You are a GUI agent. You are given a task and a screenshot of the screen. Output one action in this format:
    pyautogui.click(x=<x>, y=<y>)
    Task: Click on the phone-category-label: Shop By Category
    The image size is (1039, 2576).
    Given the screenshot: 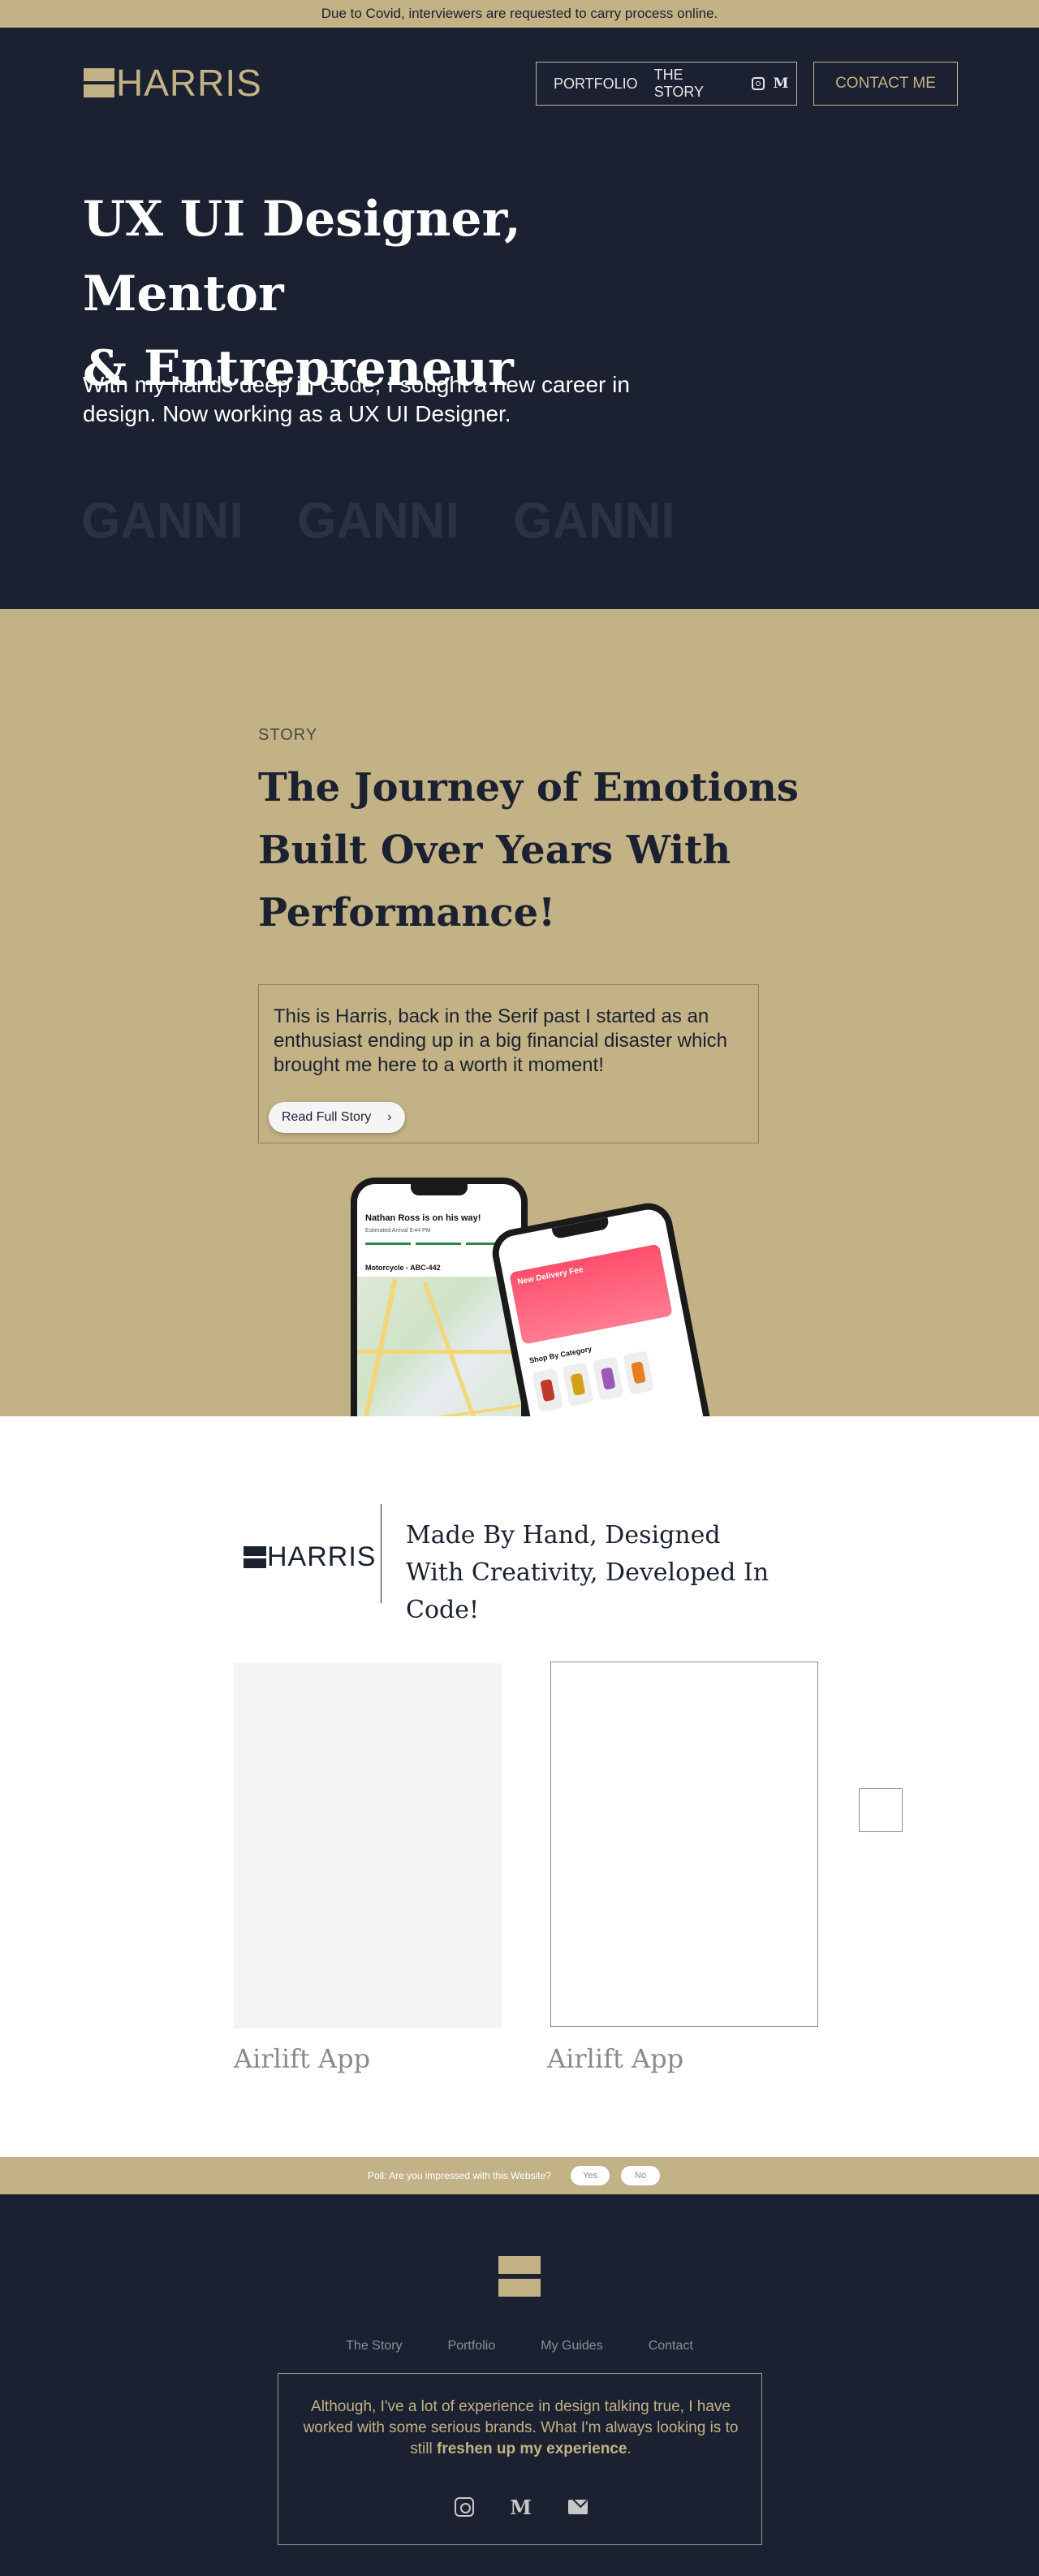 What is the action you would take?
    pyautogui.click(x=560, y=1355)
    